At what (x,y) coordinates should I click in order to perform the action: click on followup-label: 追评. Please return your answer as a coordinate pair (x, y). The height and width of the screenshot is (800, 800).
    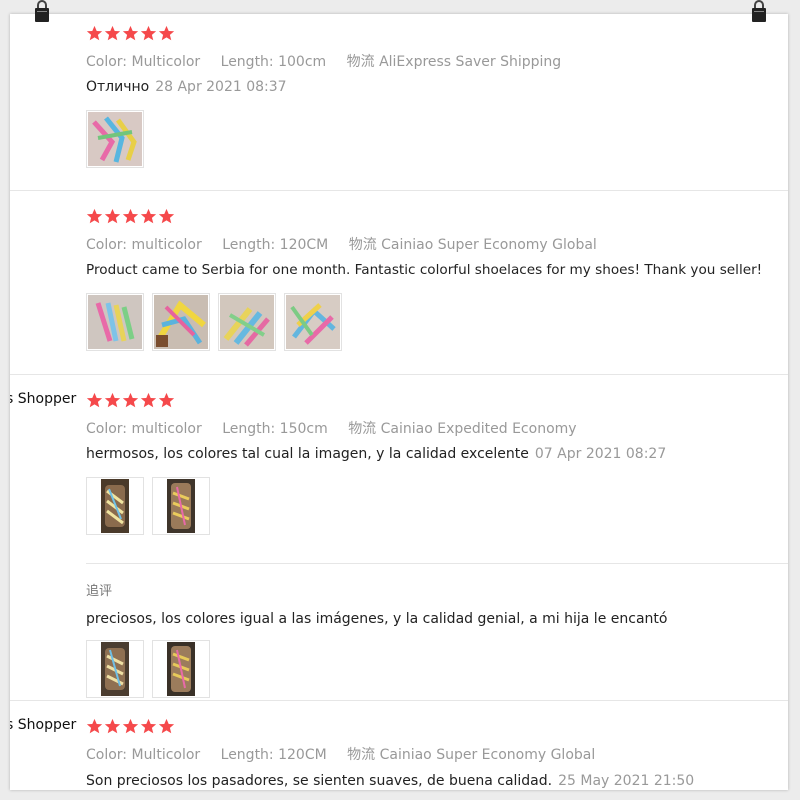
    Looking at the image, I should click on (99, 591).